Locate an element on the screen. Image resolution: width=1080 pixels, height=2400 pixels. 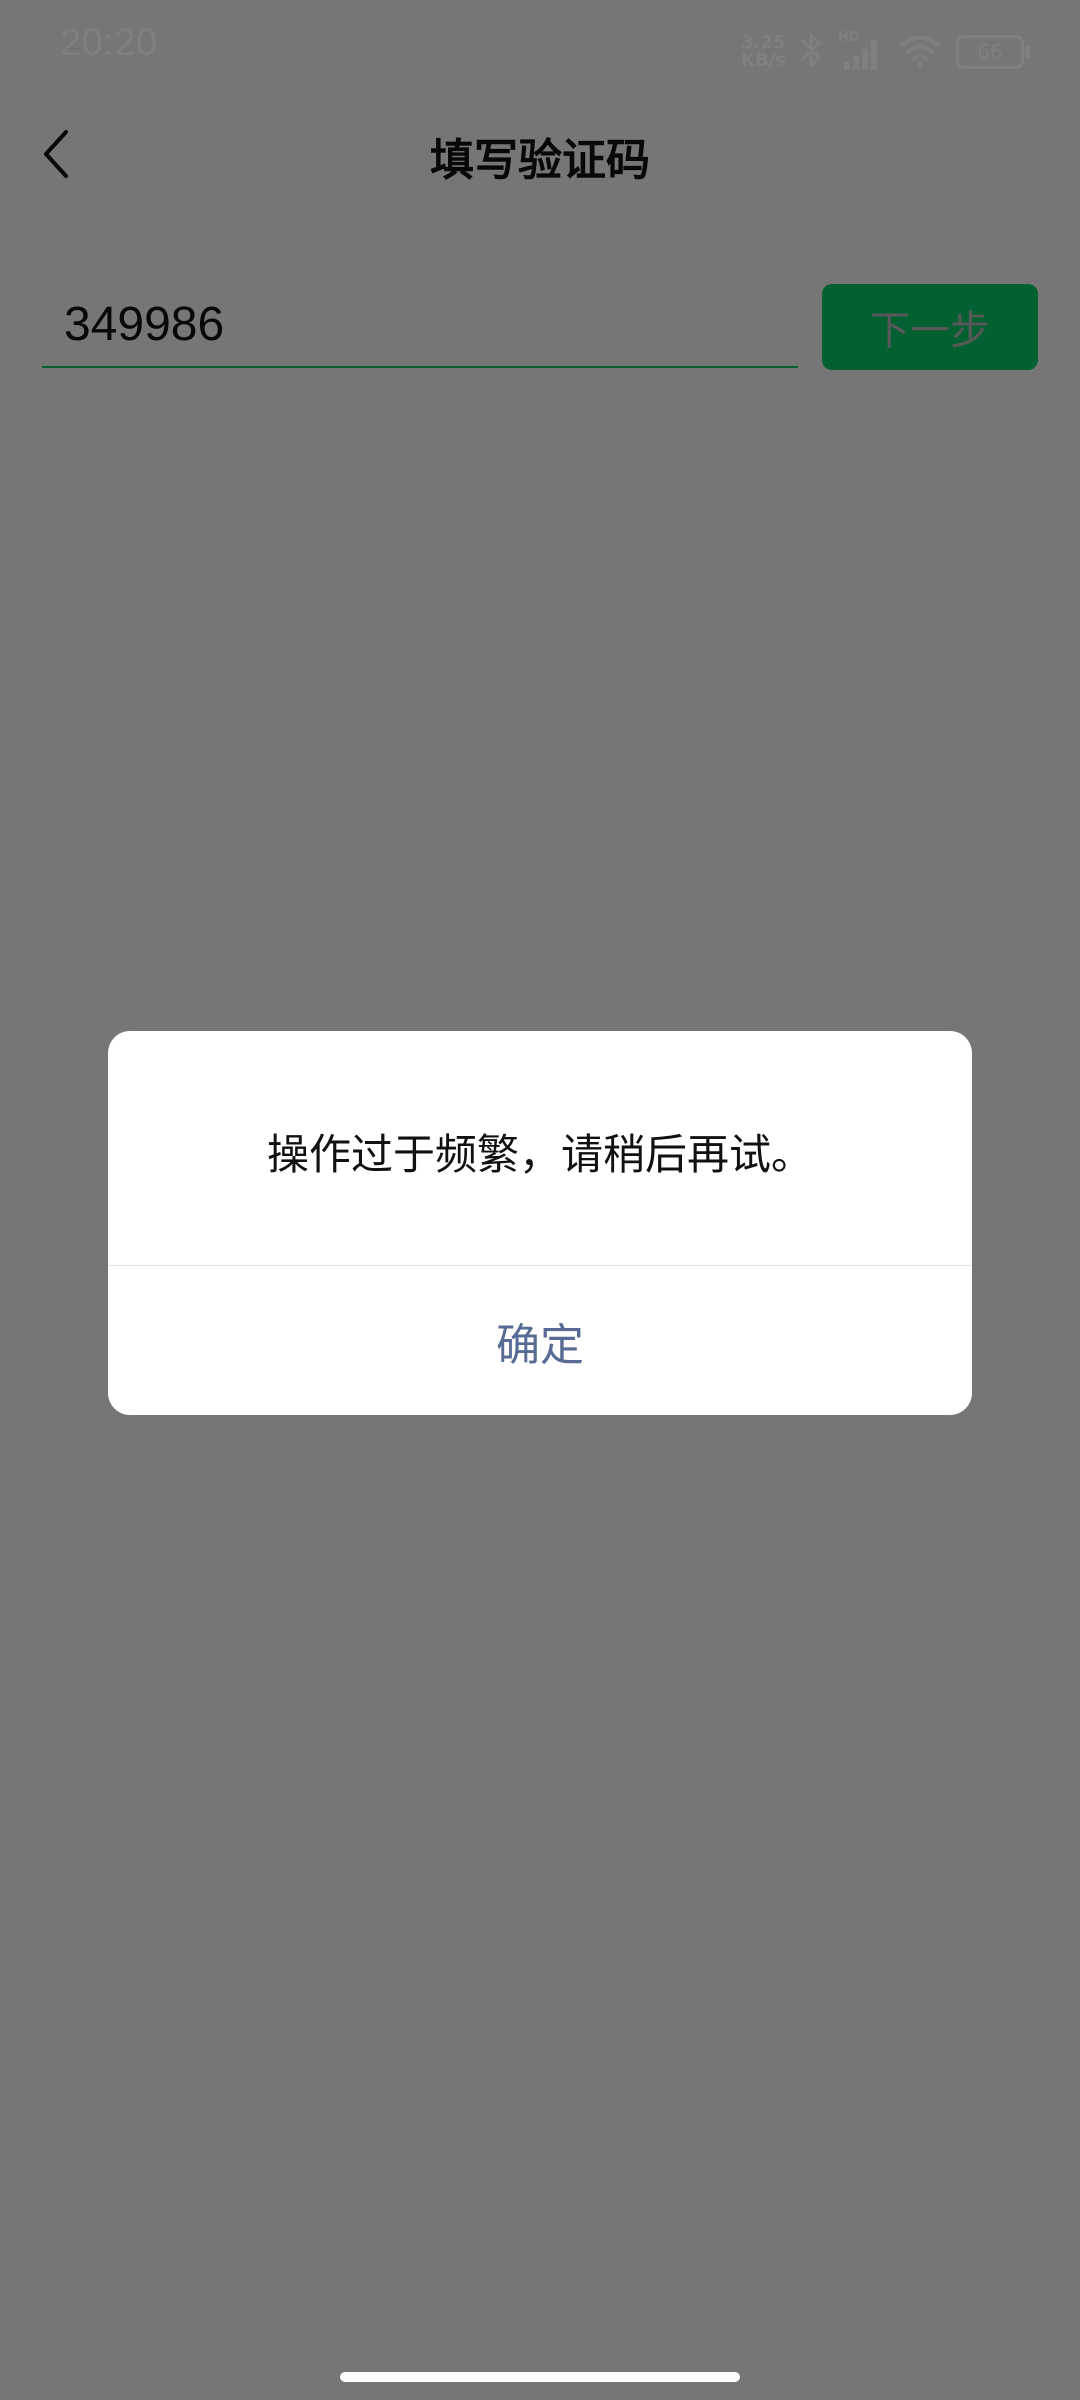
dialog-message: 操作过于频繁，请稍后再试。 is located at coordinates (539, 1154).